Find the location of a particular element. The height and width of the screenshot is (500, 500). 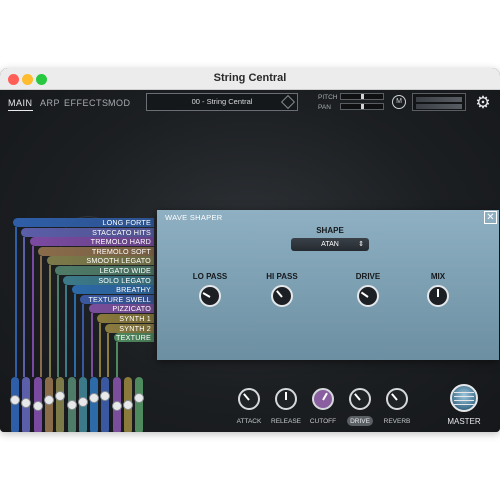

pan-slider-knob is located at coordinates (362, 106).